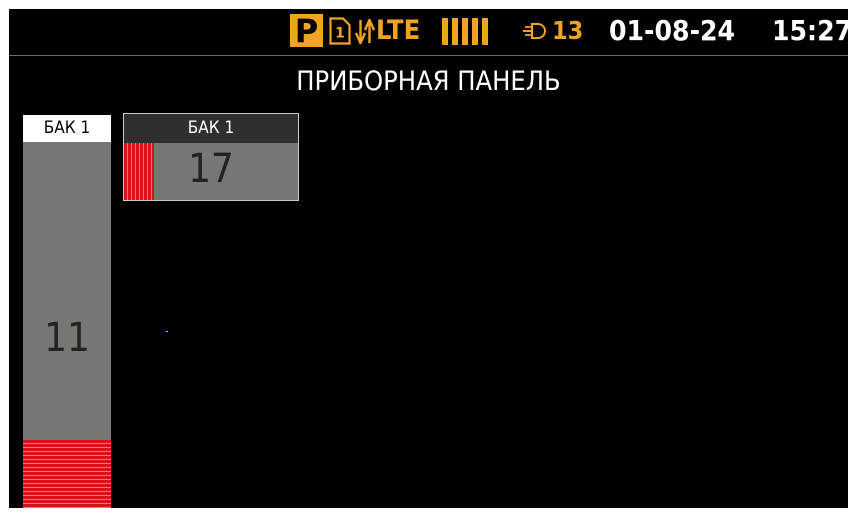  I want to click on date-display: 01-08-24, so click(672, 30).